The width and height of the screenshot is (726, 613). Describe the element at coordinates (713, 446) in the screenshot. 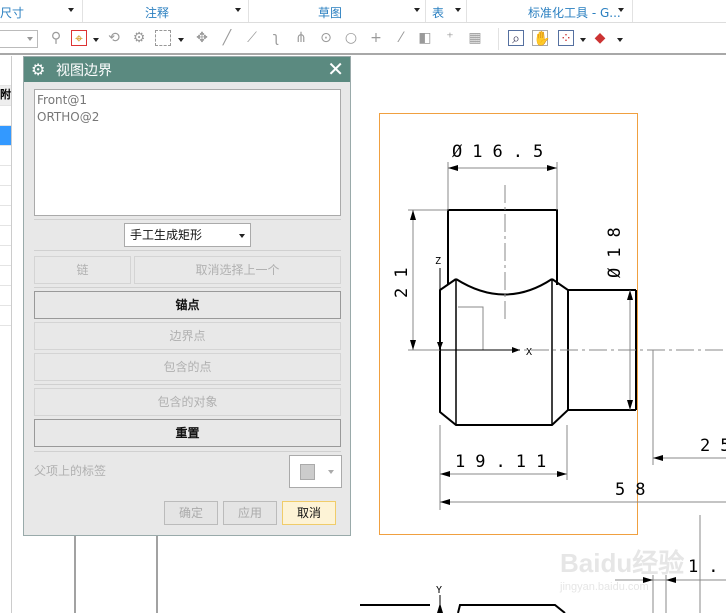

I see `dim-25: 25` at that location.